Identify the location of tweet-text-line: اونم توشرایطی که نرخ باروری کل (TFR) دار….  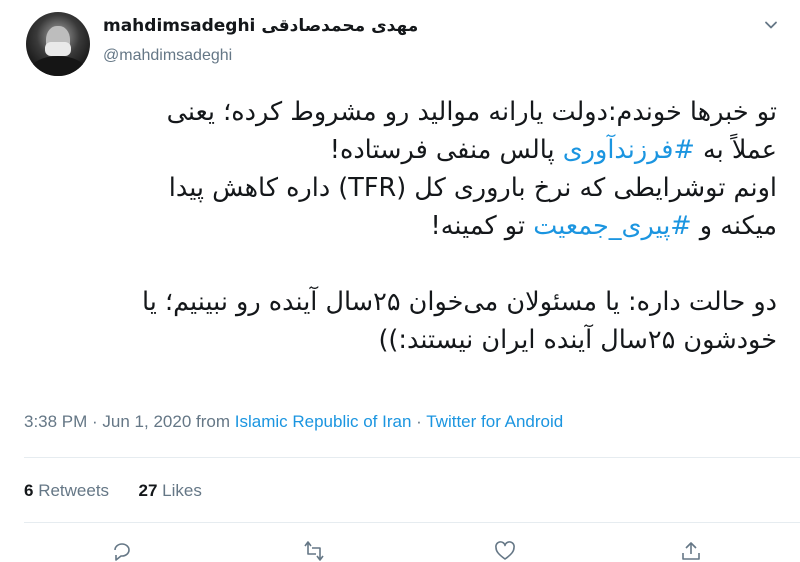
(396, 188).